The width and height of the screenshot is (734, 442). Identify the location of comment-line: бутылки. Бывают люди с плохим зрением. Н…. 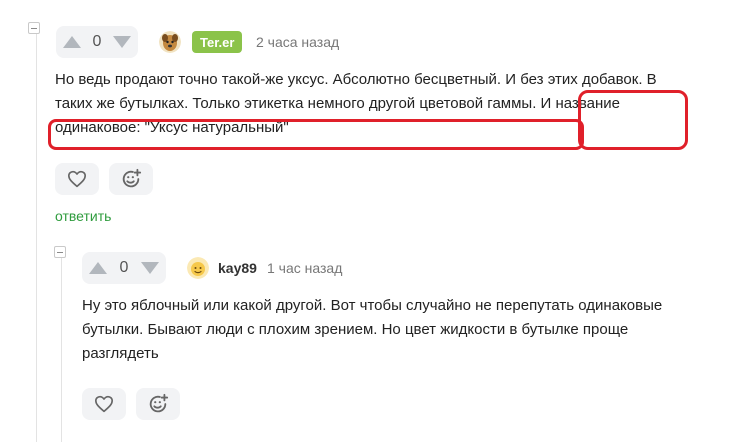
(355, 329).